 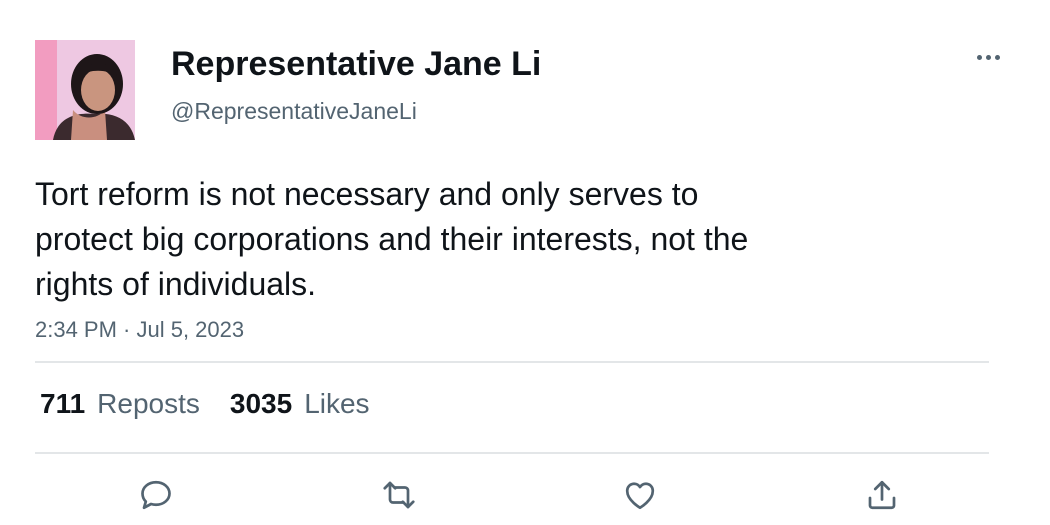 I want to click on avatar-photo, so click(x=85, y=90).